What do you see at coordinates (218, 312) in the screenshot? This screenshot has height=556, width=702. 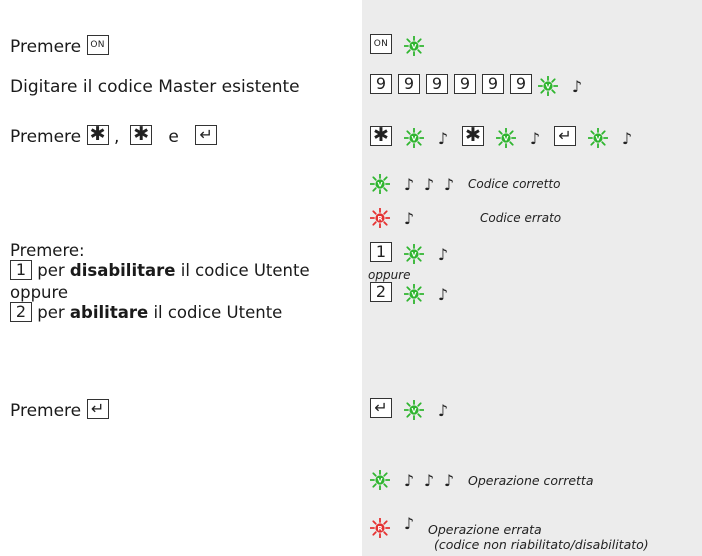 I see `step-4-post2: il codice Utente` at bounding box center [218, 312].